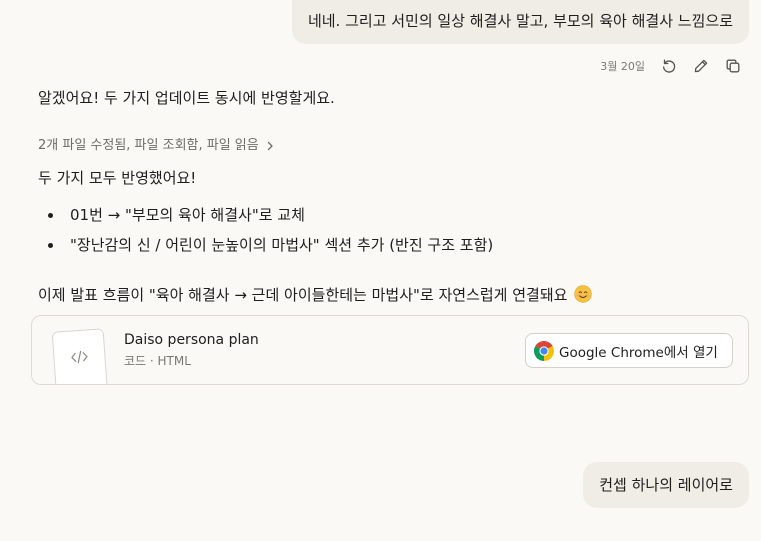  I want to click on user-message-2-text: 컨셉 하나의 레이어로, so click(666, 485).